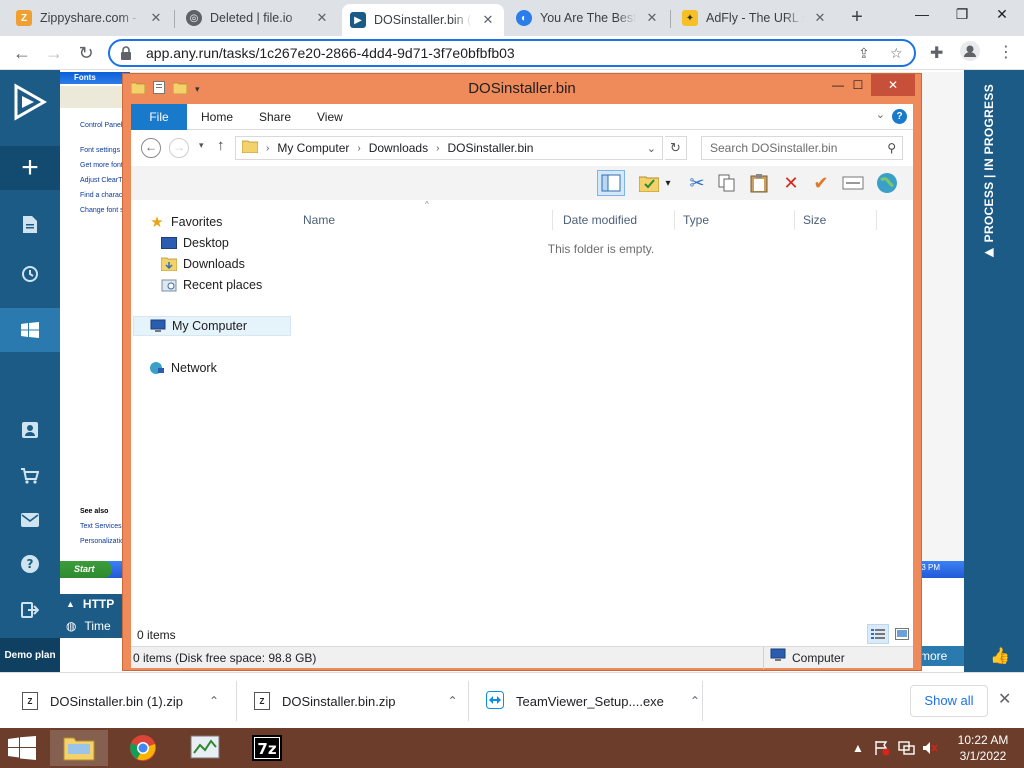  What do you see at coordinates (907, 748) in the screenshot?
I see `network-status-icon` at bounding box center [907, 748].